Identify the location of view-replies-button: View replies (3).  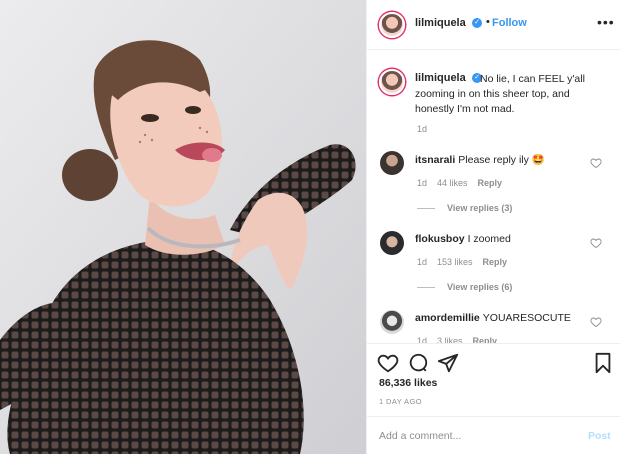
(464, 208).